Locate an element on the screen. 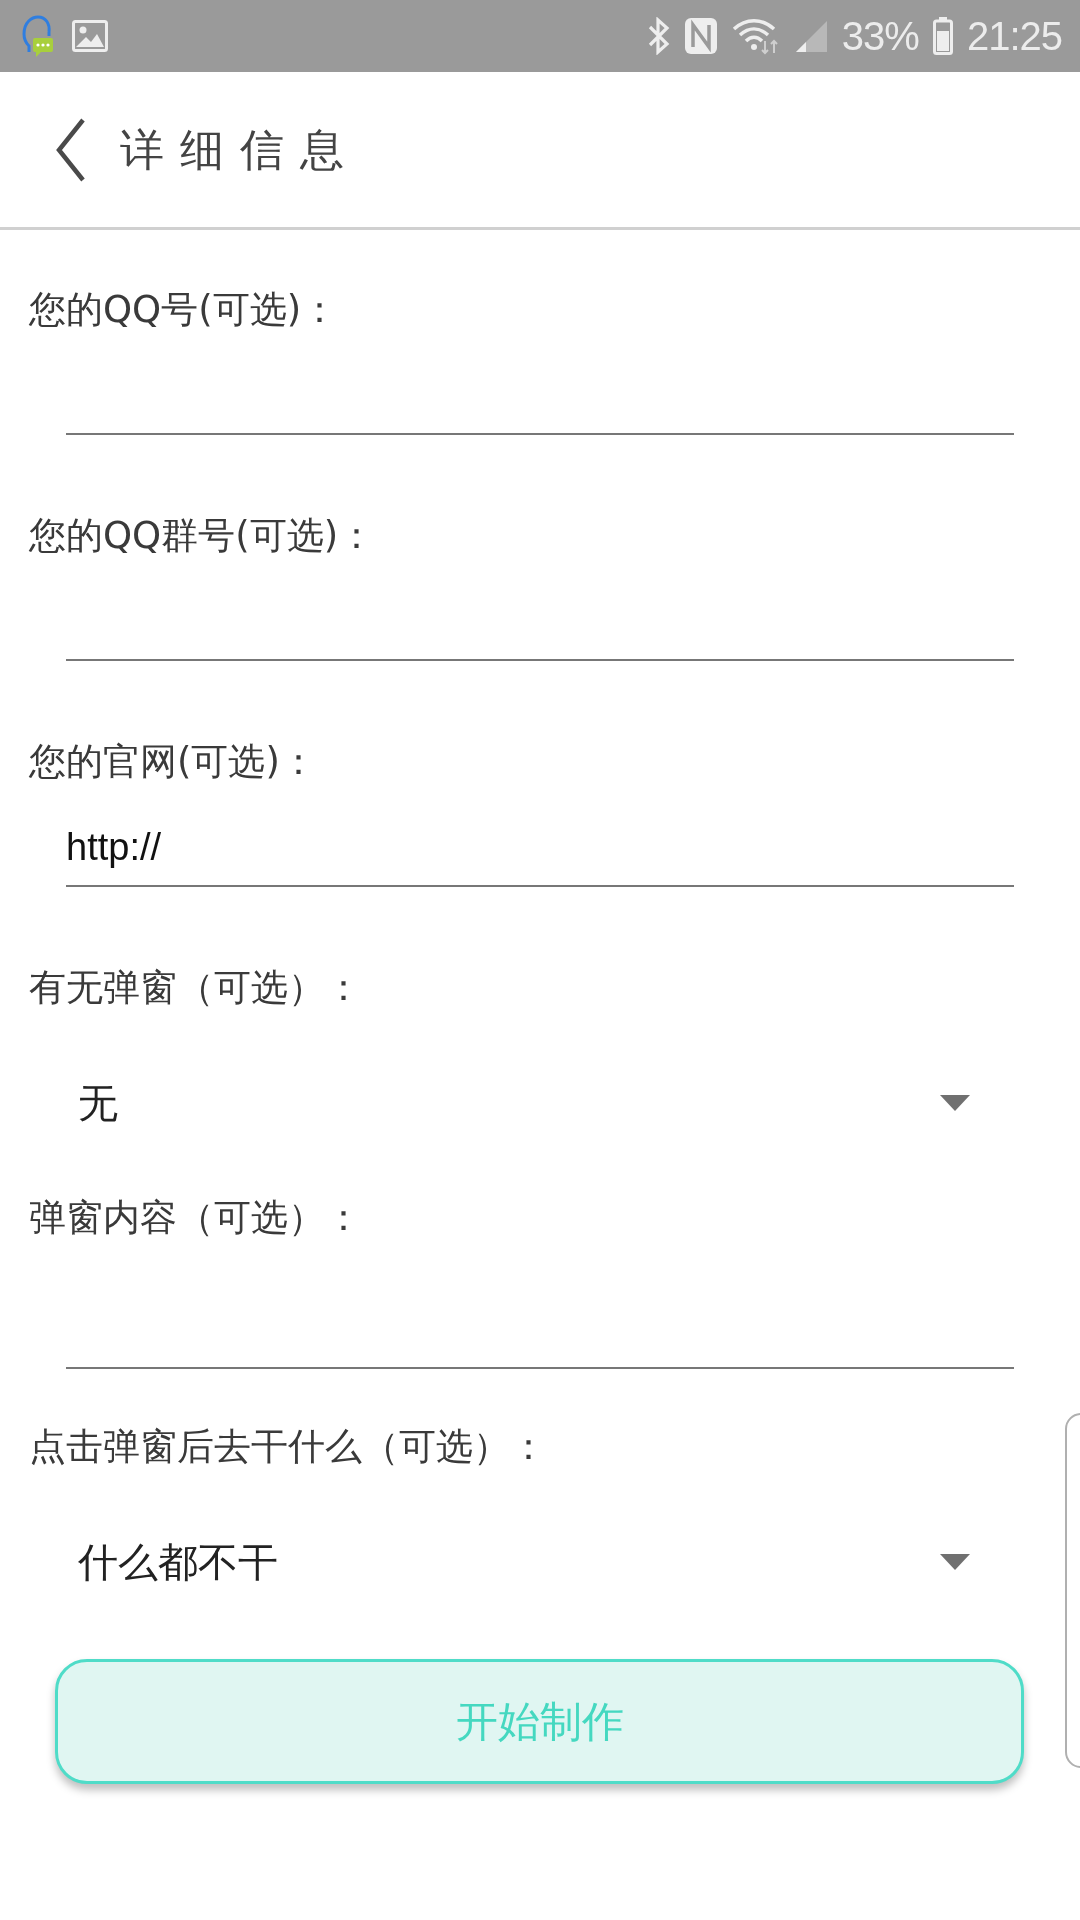  bluetooth-icon is located at coordinates (658, 36).